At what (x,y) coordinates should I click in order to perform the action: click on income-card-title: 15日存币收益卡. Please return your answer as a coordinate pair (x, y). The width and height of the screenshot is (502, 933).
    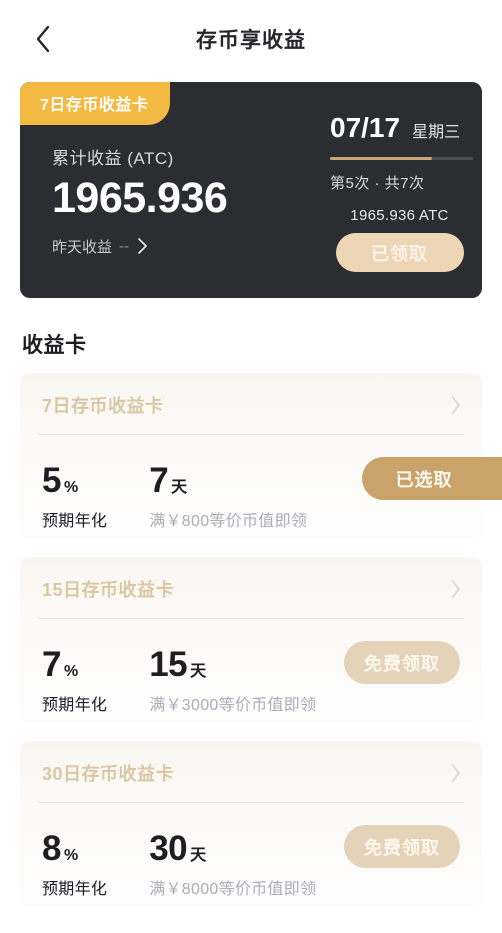
    Looking at the image, I should click on (108, 590).